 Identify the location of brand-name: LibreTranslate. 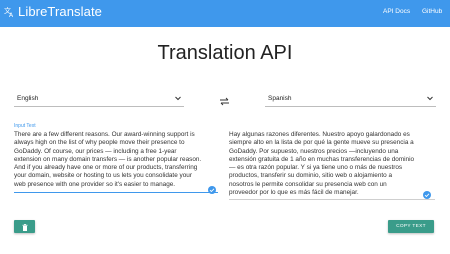
(60, 11).